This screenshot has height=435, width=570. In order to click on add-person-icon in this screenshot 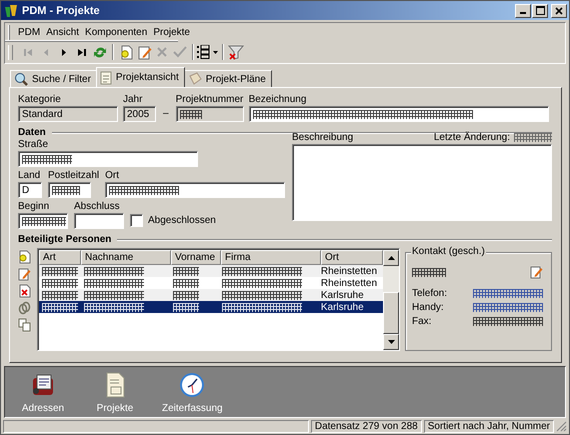, I will do `click(24, 257)`.